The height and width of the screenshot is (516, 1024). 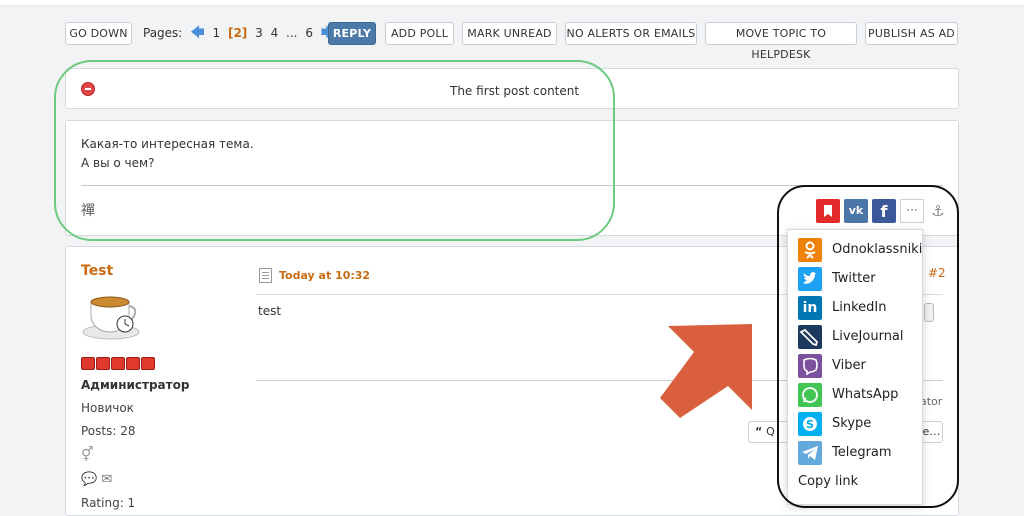 What do you see at coordinates (860, 482) in the screenshot?
I see `share-copy-link: Copy link` at bounding box center [860, 482].